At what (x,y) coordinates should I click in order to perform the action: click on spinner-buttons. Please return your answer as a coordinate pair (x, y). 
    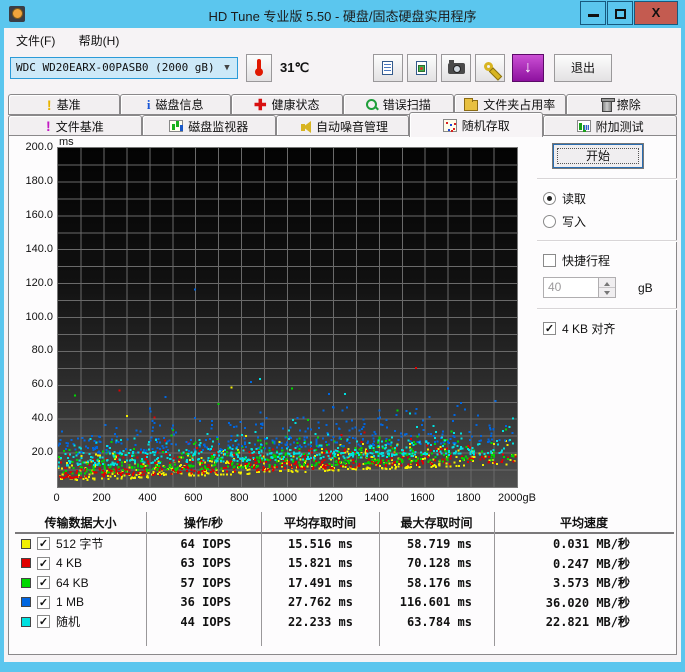
    Looking at the image, I should click on (607, 287).